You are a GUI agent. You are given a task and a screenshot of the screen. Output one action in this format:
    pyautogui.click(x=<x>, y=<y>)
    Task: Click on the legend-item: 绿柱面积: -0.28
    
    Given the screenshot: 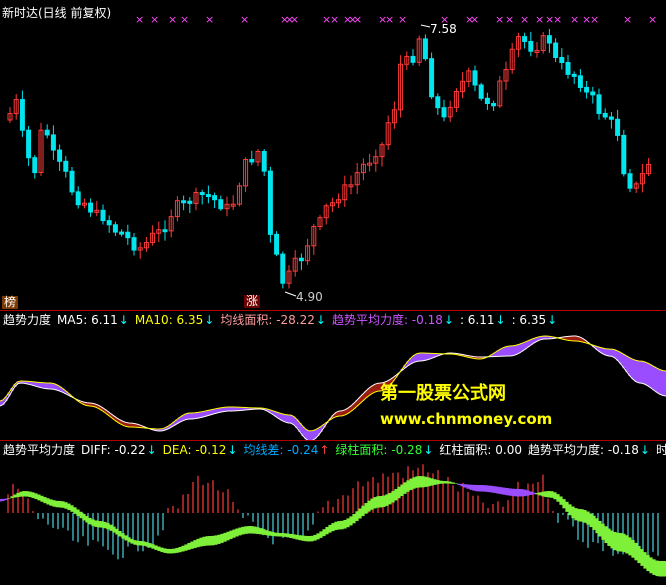 What is the action you would take?
    pyautogui.click(x=379, y=450)
    